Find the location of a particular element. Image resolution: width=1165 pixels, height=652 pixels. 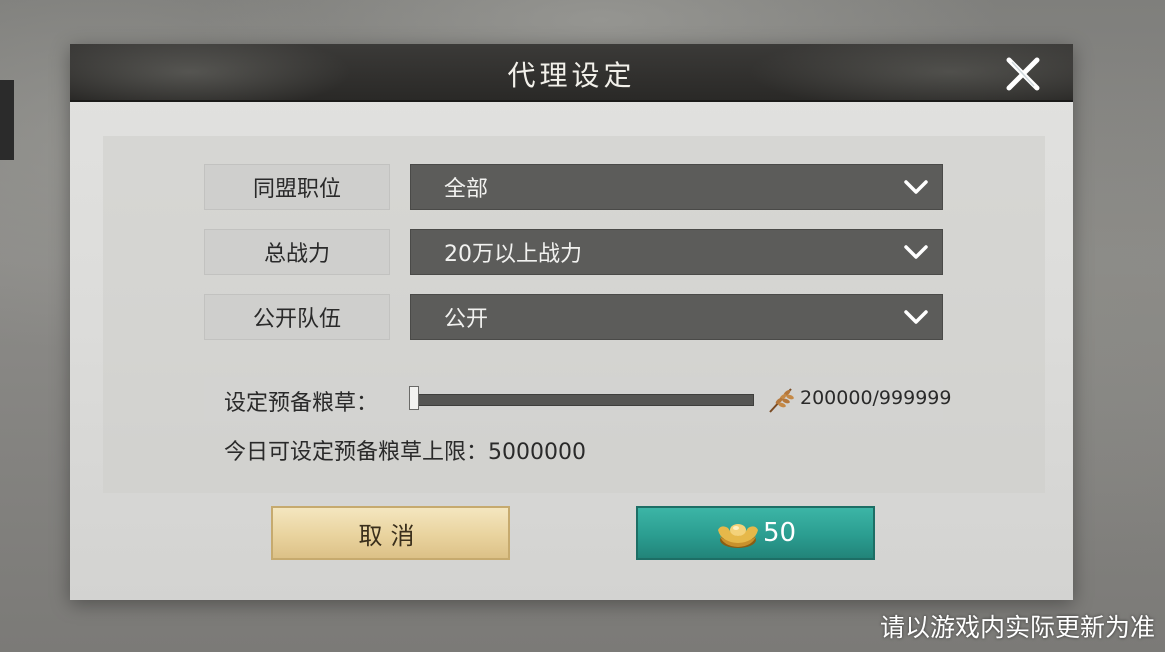

grain-icon is located at coordinates (781, 400).